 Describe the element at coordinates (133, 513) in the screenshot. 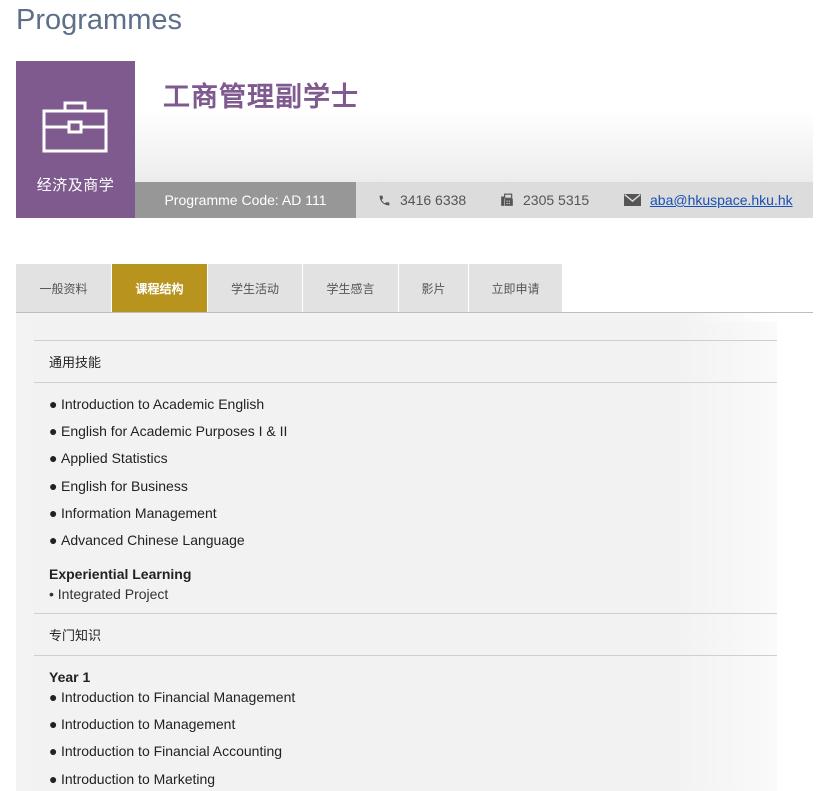

I see `list-item: ● Information Management` at that location.